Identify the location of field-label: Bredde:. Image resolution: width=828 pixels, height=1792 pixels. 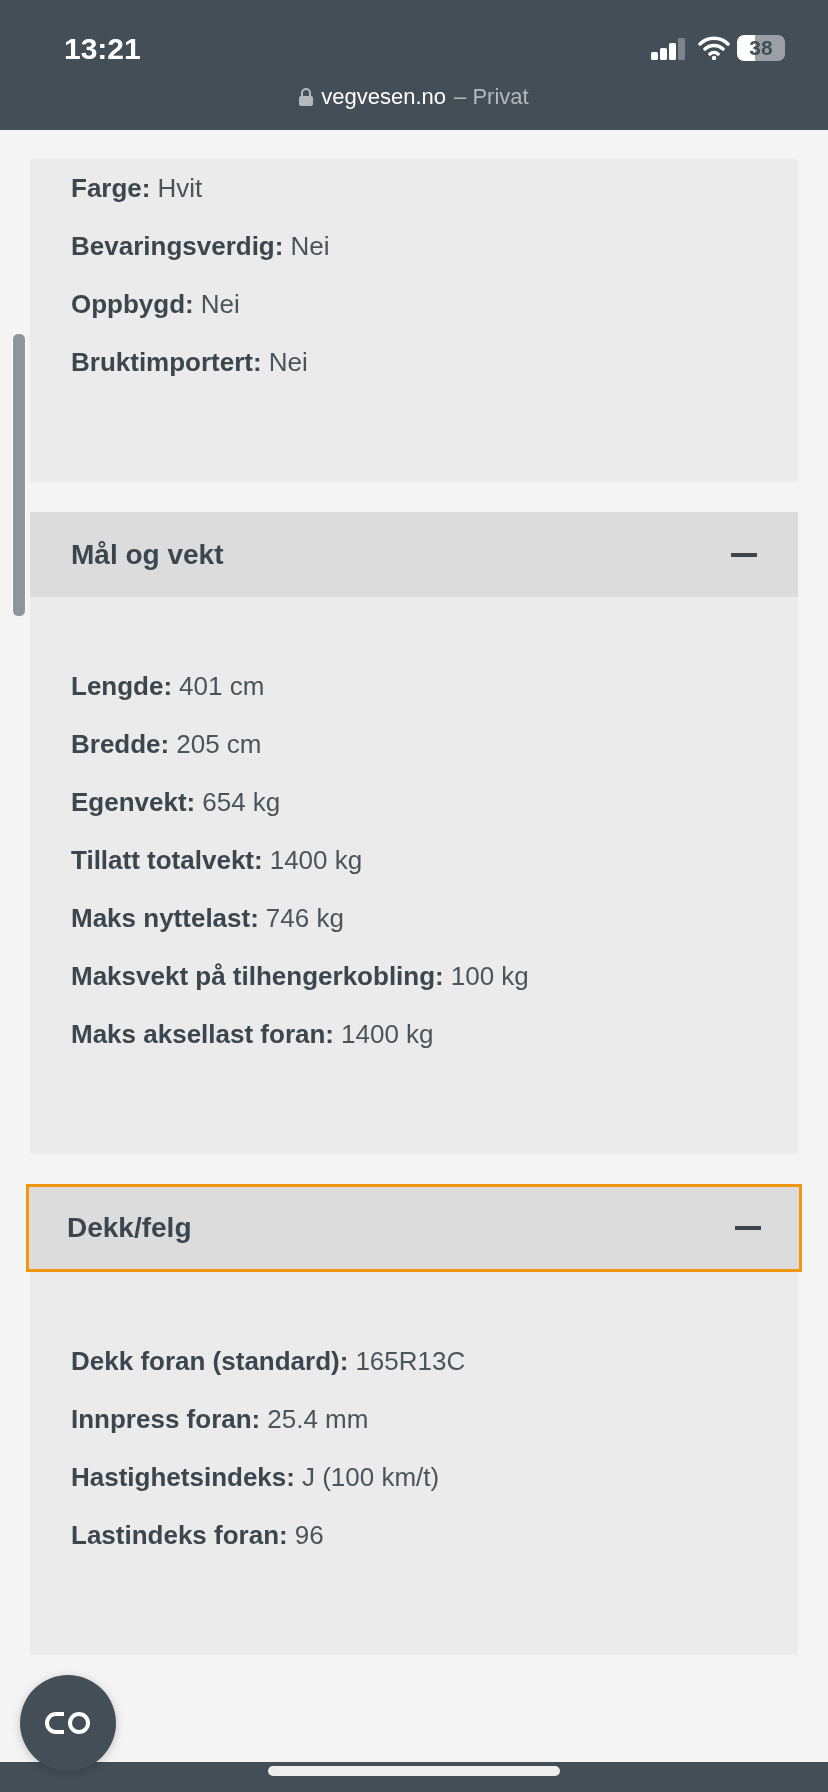
(120, 744).